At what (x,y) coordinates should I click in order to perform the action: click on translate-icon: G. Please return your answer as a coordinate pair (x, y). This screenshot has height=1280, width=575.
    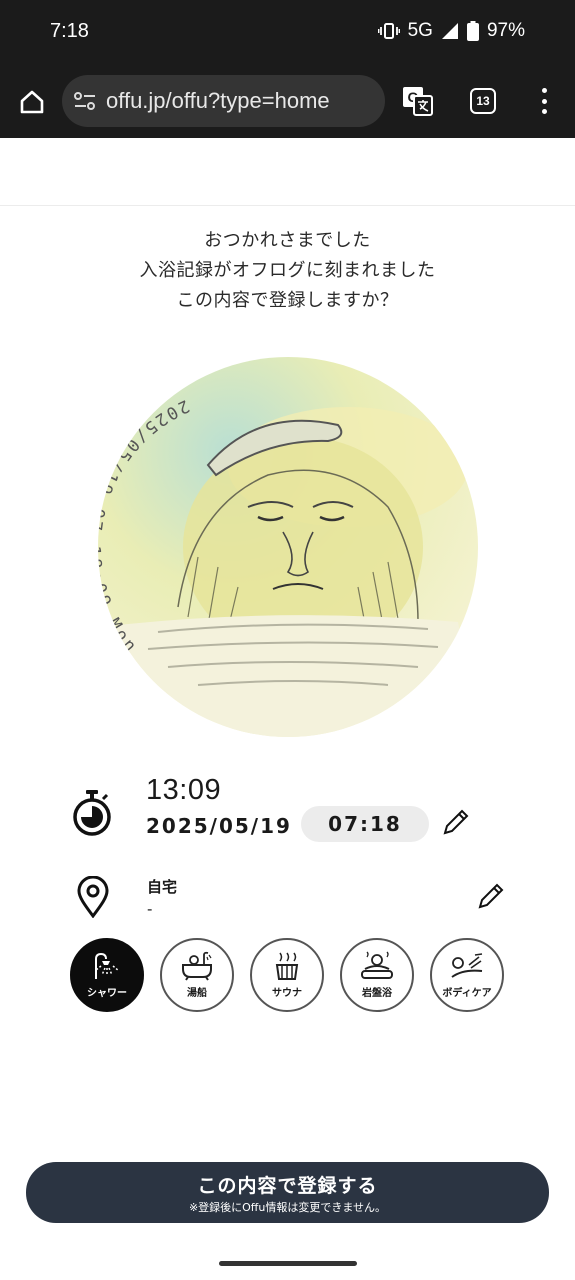
    Looking at the image, I should click on (418, 101).